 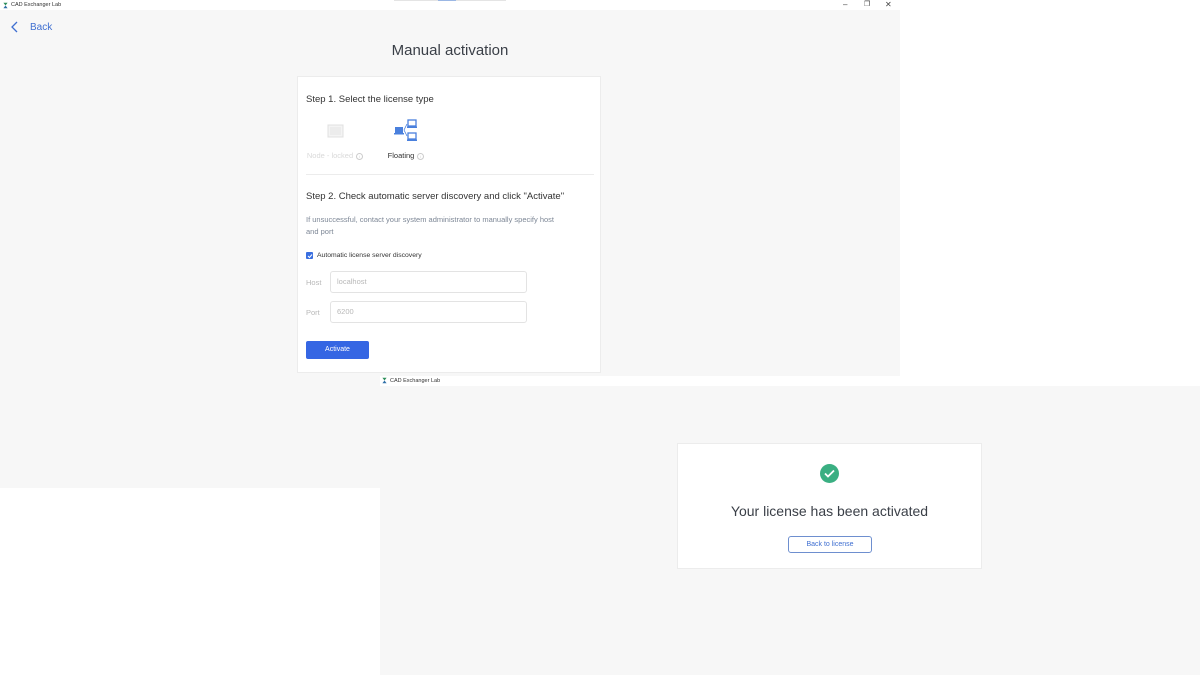 I want to click on back-button: Back, so click(x=31, y=27).